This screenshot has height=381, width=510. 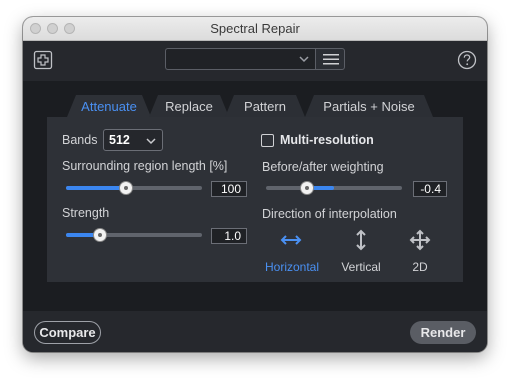 I want to click on slider-fill, so click(x=96, y=188).